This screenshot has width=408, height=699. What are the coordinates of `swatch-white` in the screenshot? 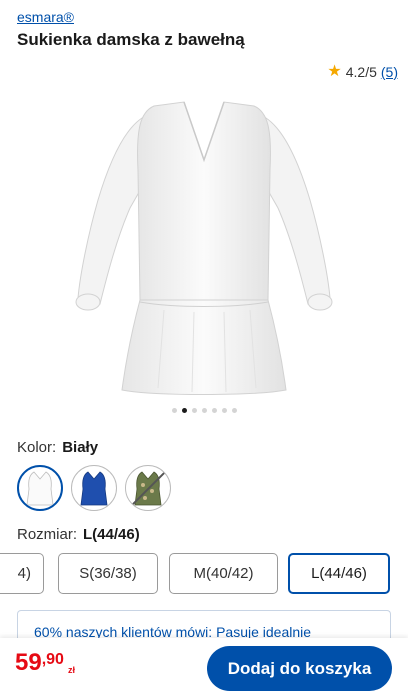 It's located at (40, 488).